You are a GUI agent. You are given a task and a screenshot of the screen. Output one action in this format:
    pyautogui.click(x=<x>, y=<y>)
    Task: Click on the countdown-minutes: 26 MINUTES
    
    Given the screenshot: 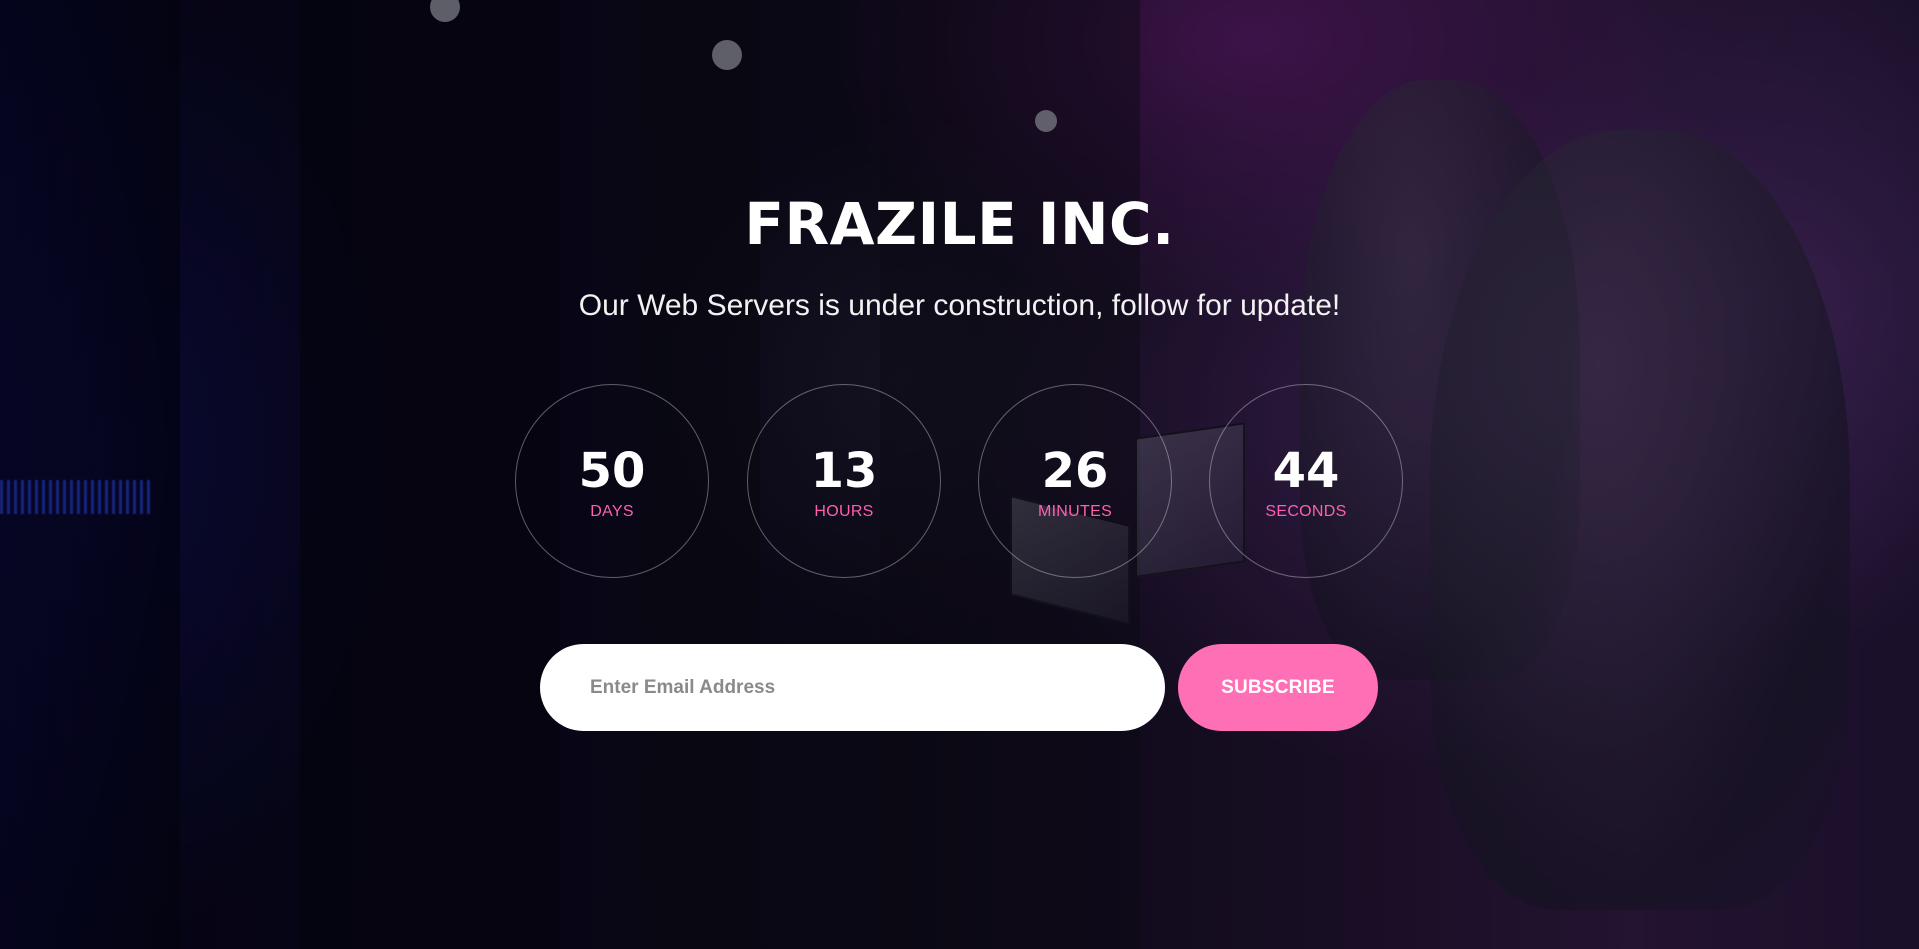 What is the action you would take?
    pyautogui.click(x=1075, y=481)
    